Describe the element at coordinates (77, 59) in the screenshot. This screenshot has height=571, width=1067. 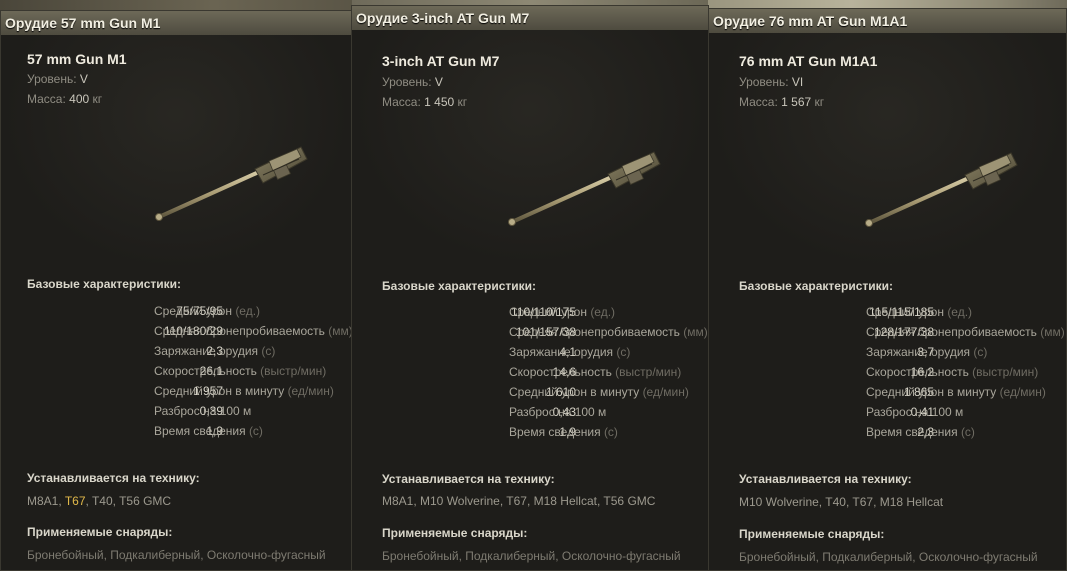
I see `gun-name: 57 mm Gun M1` at that location.